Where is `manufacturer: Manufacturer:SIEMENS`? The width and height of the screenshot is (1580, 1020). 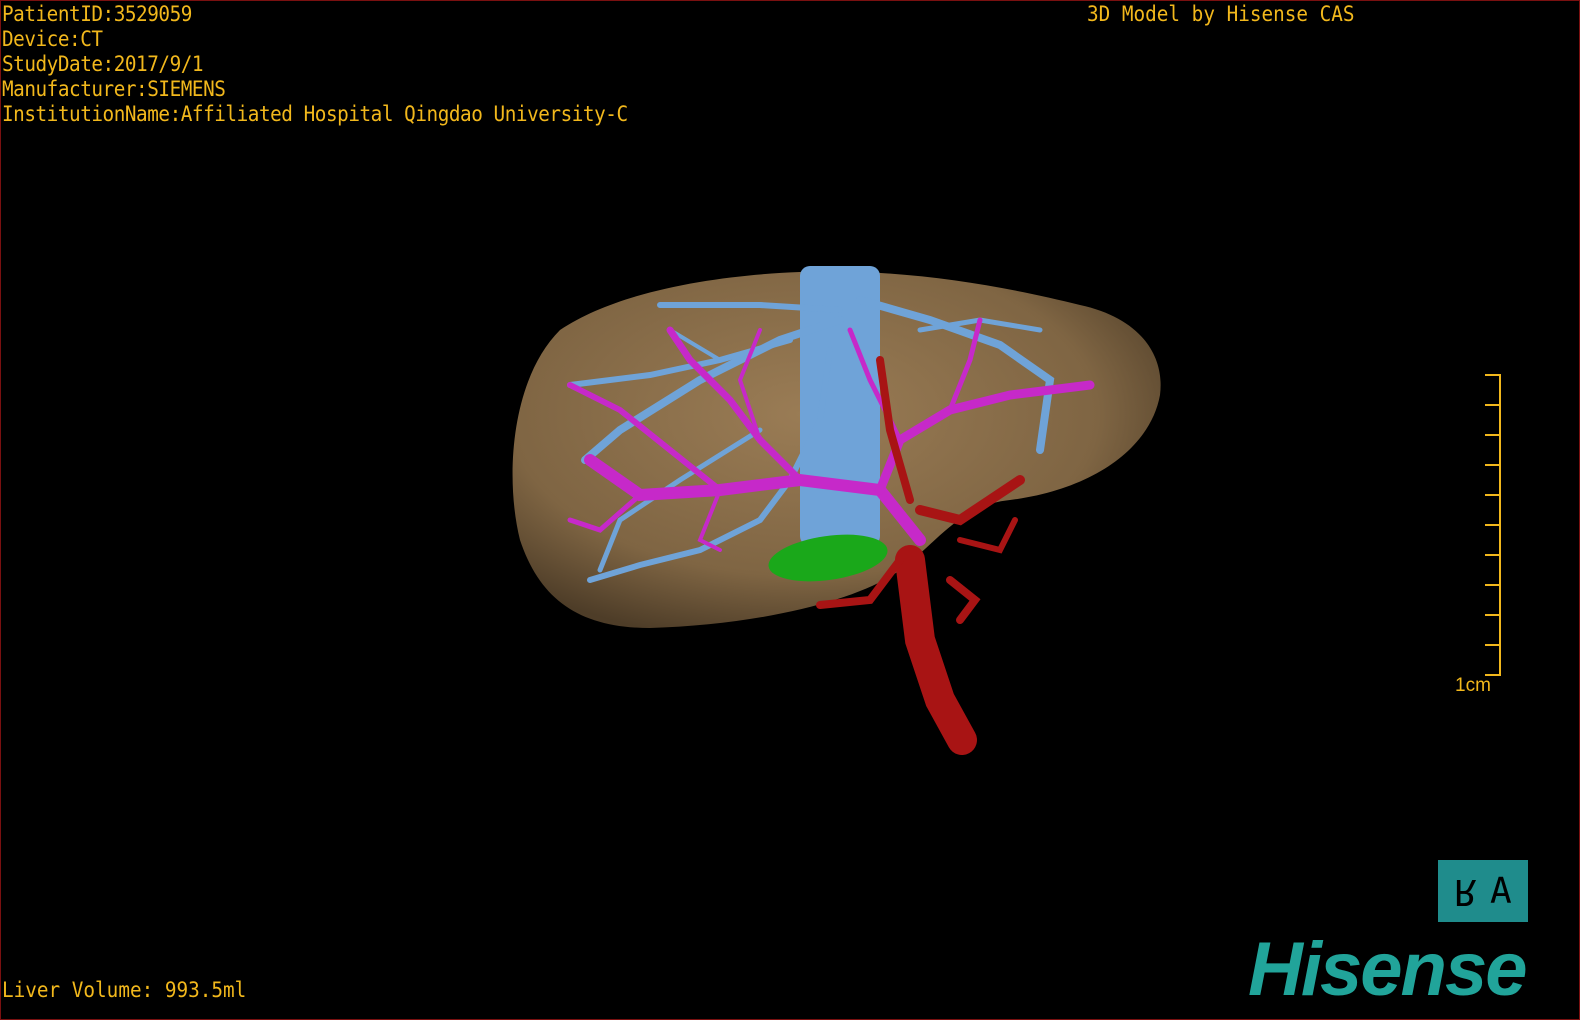 manufacturer: Manufacturer:SIEMENS is located at coordinates (114, 89).